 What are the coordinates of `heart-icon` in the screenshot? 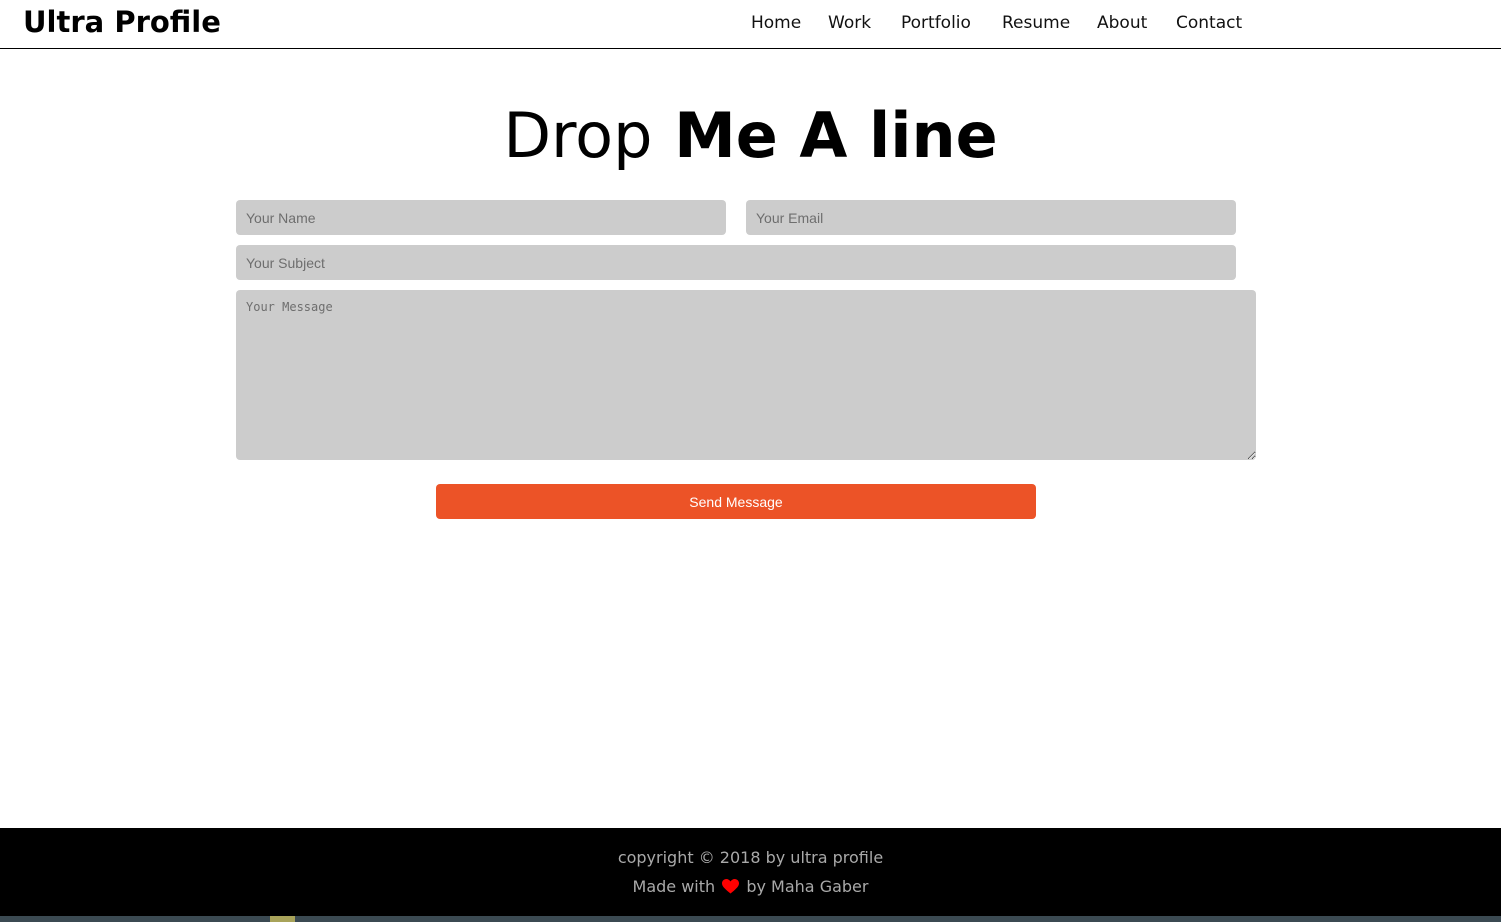 It's located at (731, 888).